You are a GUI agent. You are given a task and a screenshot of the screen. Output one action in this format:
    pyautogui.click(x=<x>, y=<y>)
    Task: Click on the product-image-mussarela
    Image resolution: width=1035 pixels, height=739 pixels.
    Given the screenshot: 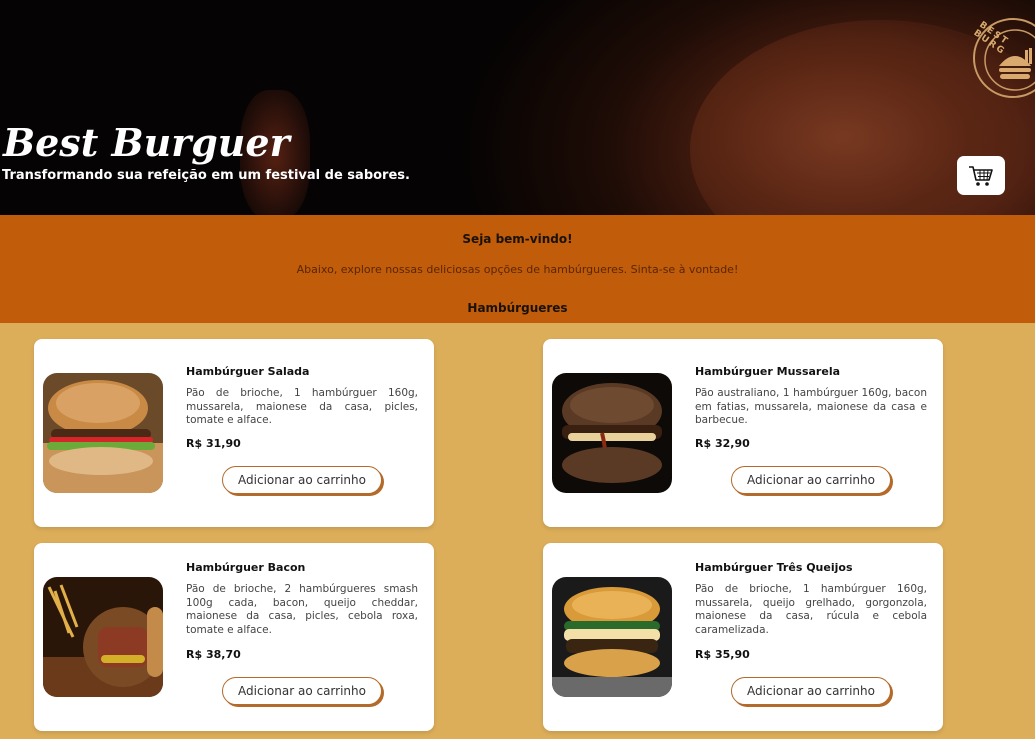 What is the action you would take?
    pyautogui.click(x=612, y=433)
    